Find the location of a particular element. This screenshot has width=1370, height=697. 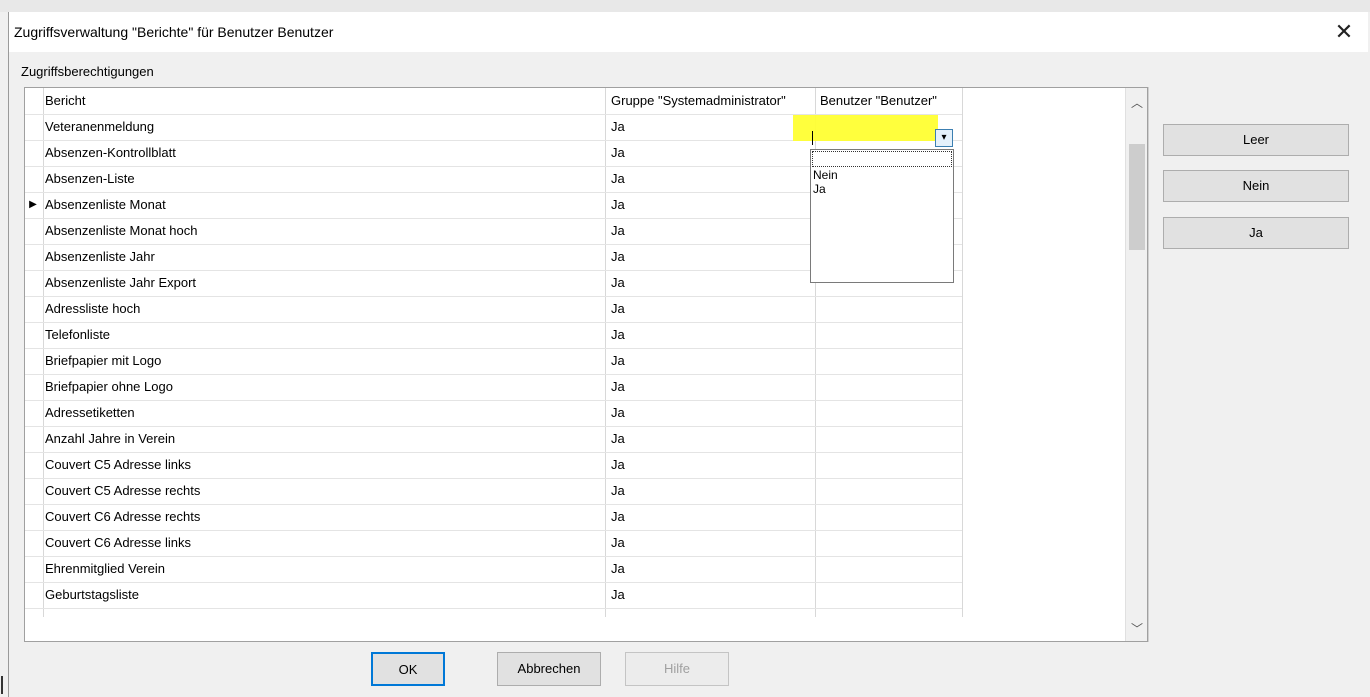

table-row: Couvert C5 Adresse rechts Ja is located at coordinates (495, 491).